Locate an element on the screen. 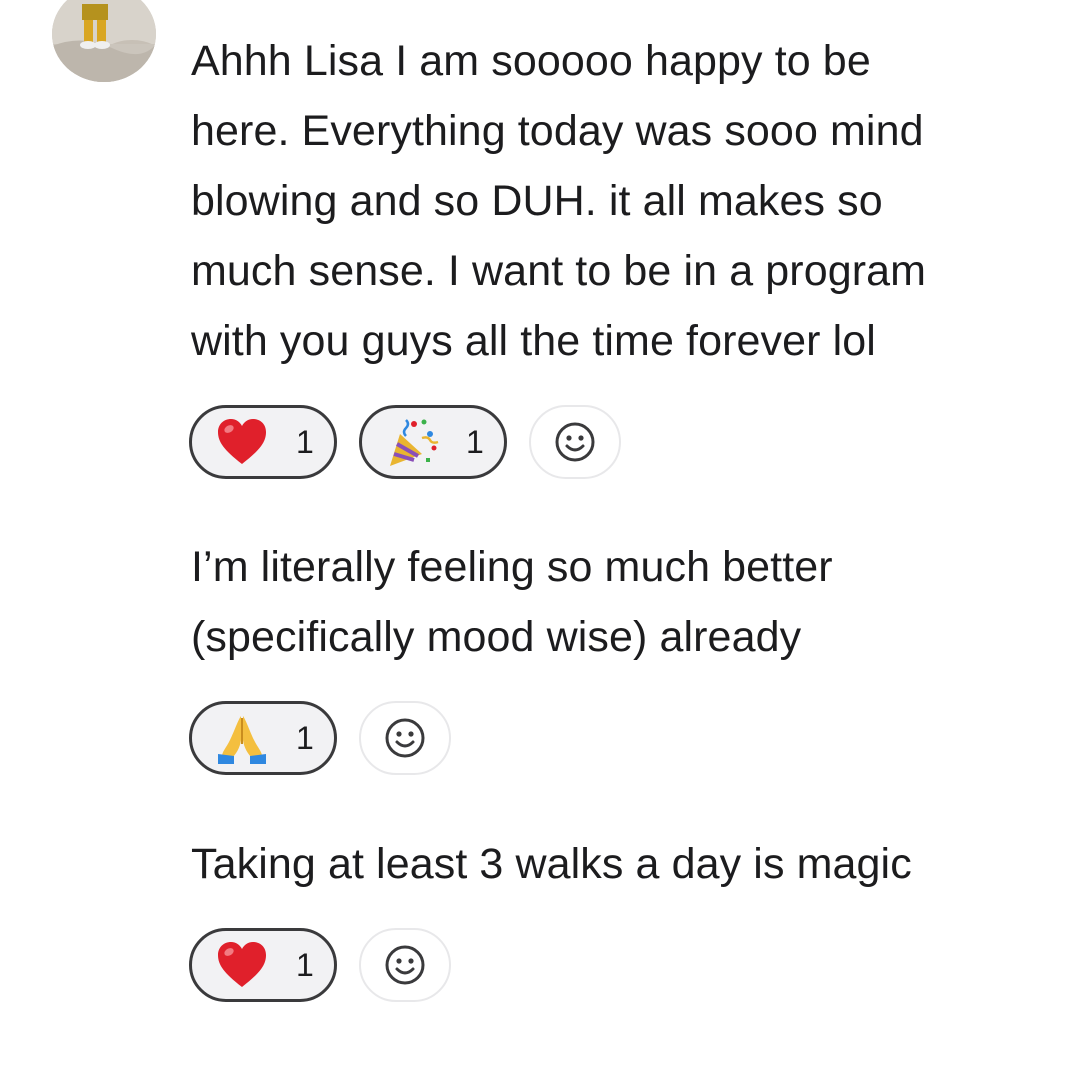  user-avatar is located at coordinates (104, 41).